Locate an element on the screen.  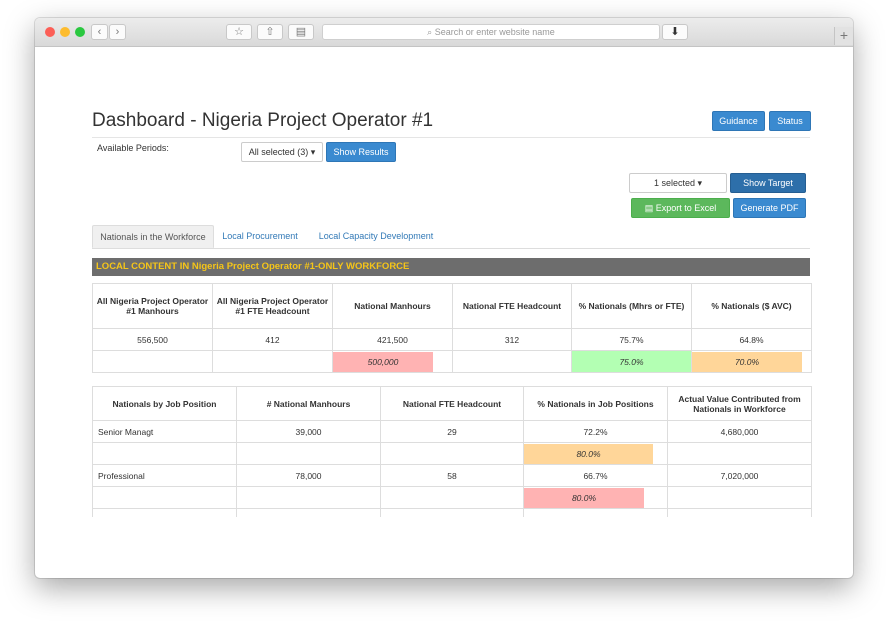
summary-target-cell: 70.0% is located at coordinates (751, 361).